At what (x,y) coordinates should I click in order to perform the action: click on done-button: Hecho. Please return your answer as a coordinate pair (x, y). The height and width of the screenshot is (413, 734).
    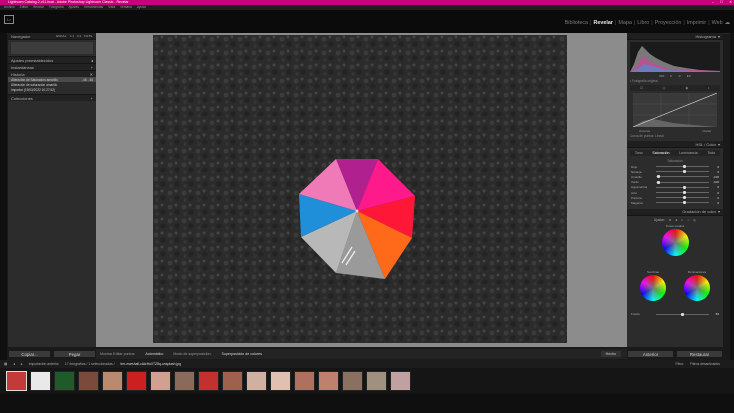
    Looking at the image, I should click on (610, 354).